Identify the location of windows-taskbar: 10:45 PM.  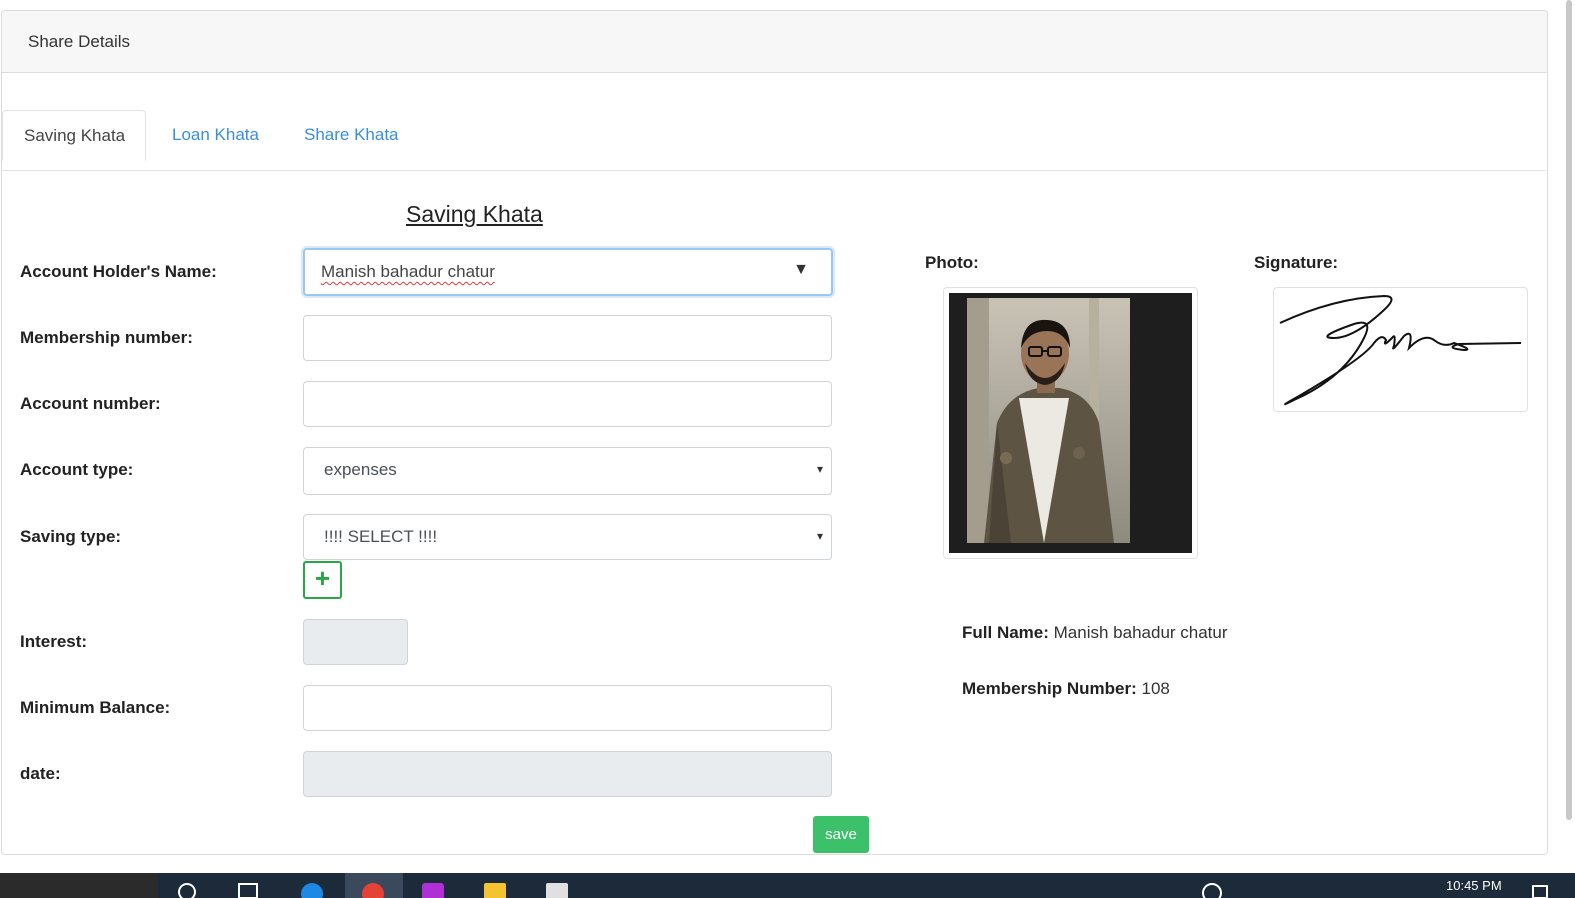
(787, 885).